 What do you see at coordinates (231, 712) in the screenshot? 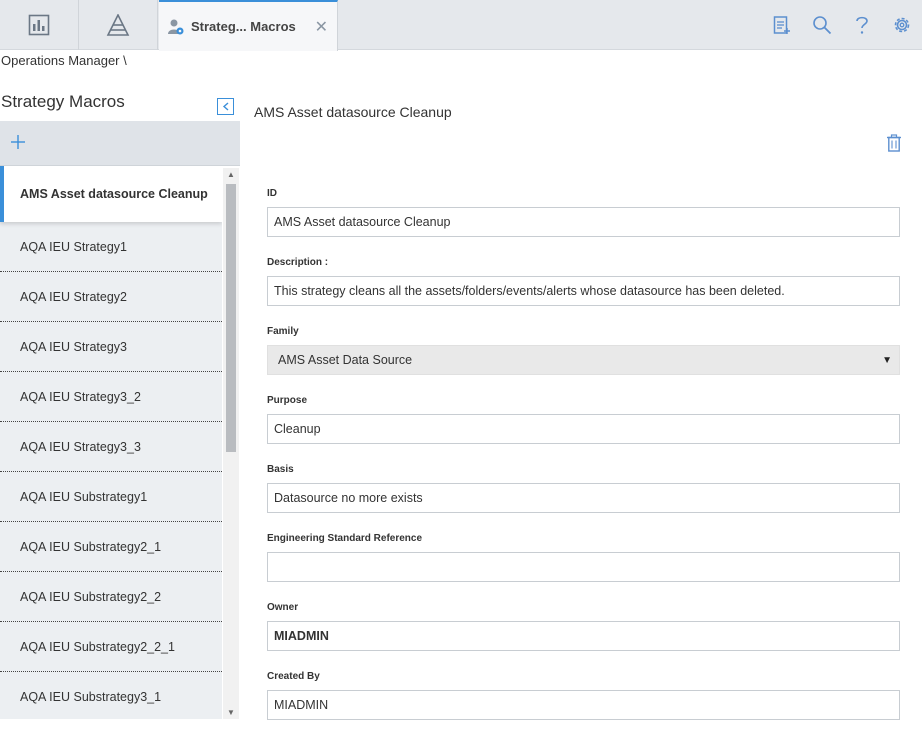
I see `scroll-down-icon: ▼` at bounding box center [231, 712].